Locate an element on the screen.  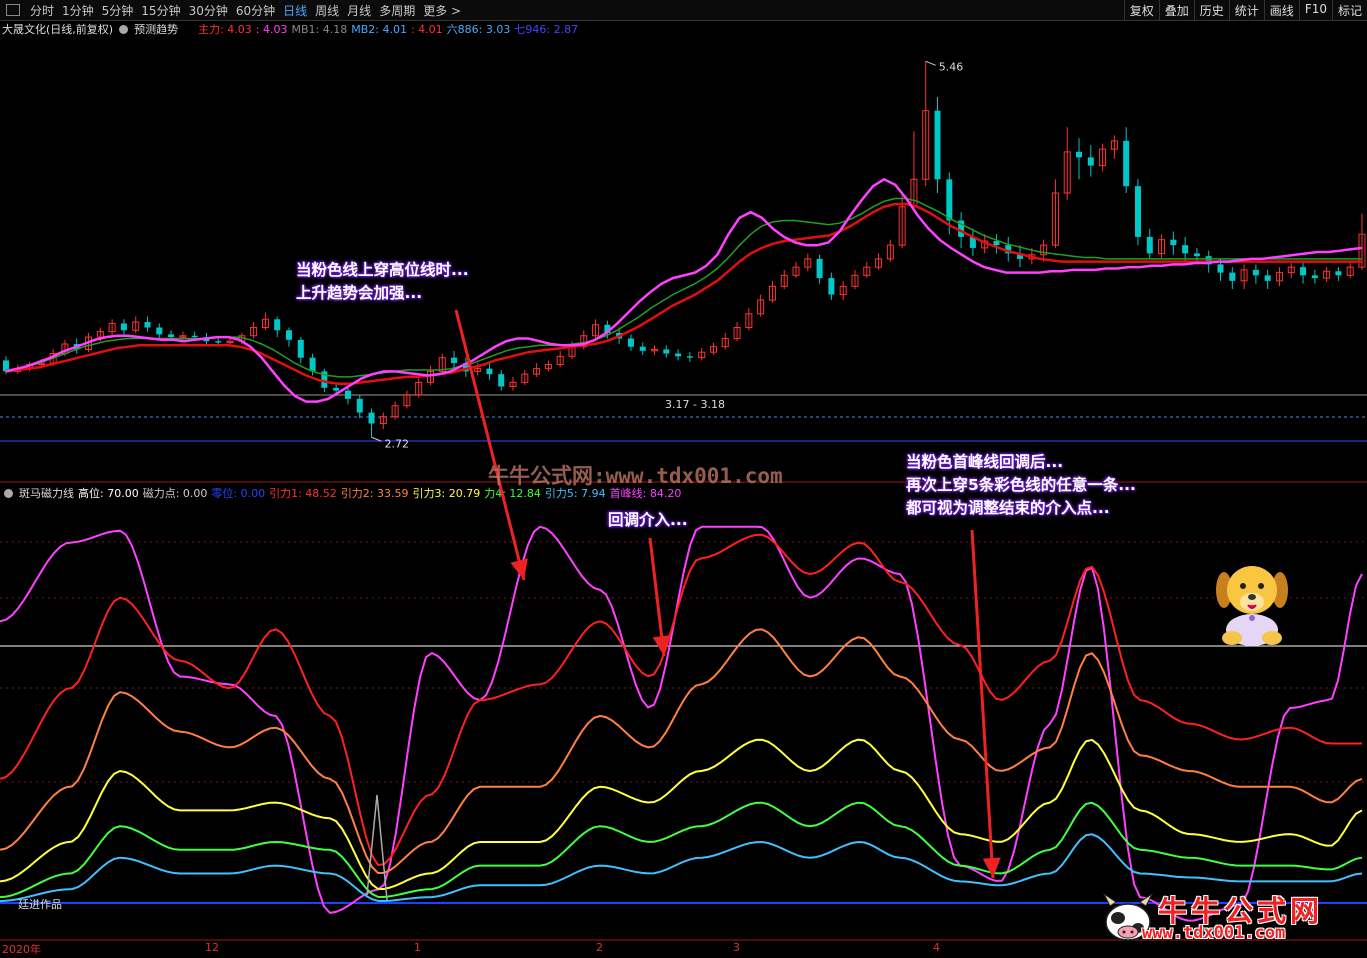
arrow-pullback is located at coordinates (659, 597).